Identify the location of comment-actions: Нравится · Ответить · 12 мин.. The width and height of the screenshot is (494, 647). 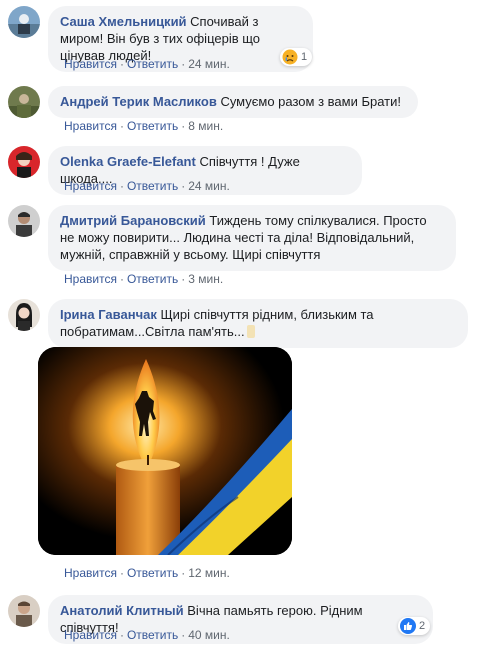
(147, 573).